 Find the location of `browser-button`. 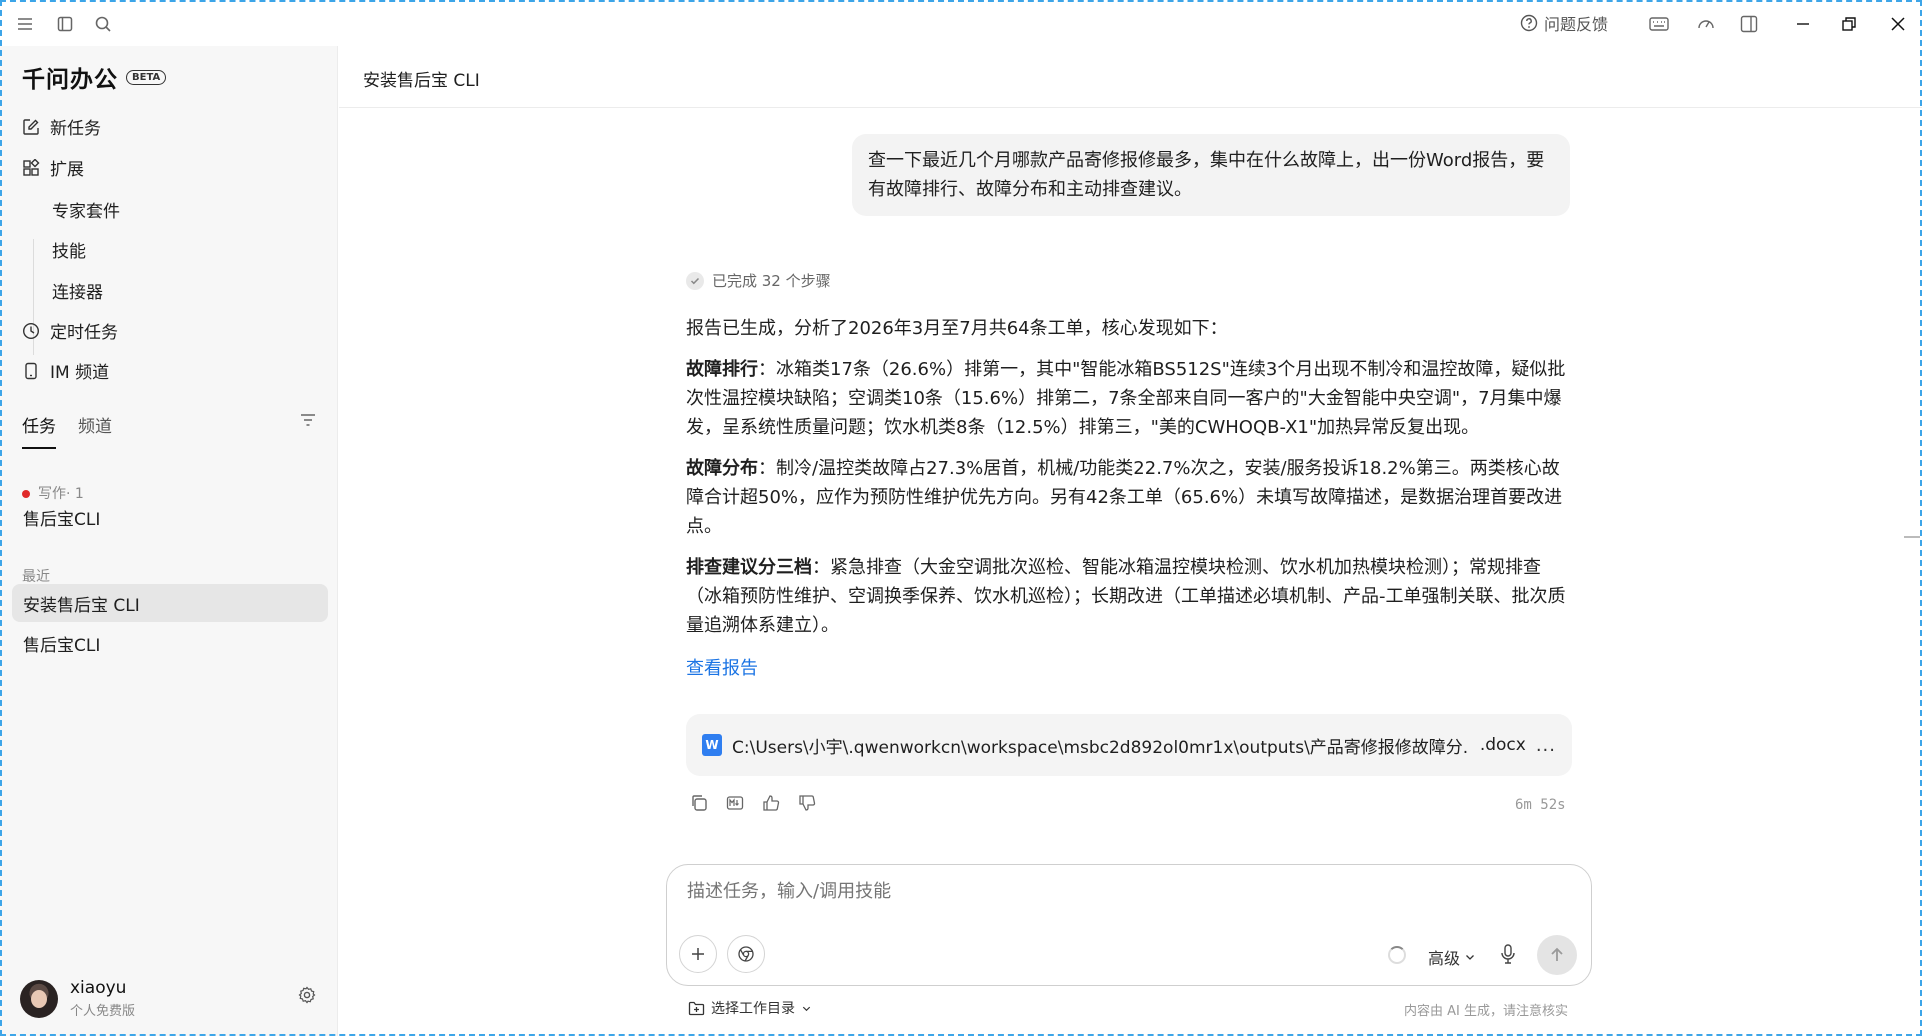

browser-button is located at coordinates (746, 954).